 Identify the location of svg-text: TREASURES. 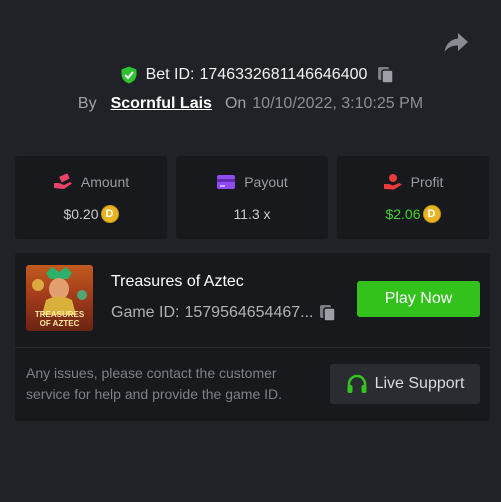
(60, 314).